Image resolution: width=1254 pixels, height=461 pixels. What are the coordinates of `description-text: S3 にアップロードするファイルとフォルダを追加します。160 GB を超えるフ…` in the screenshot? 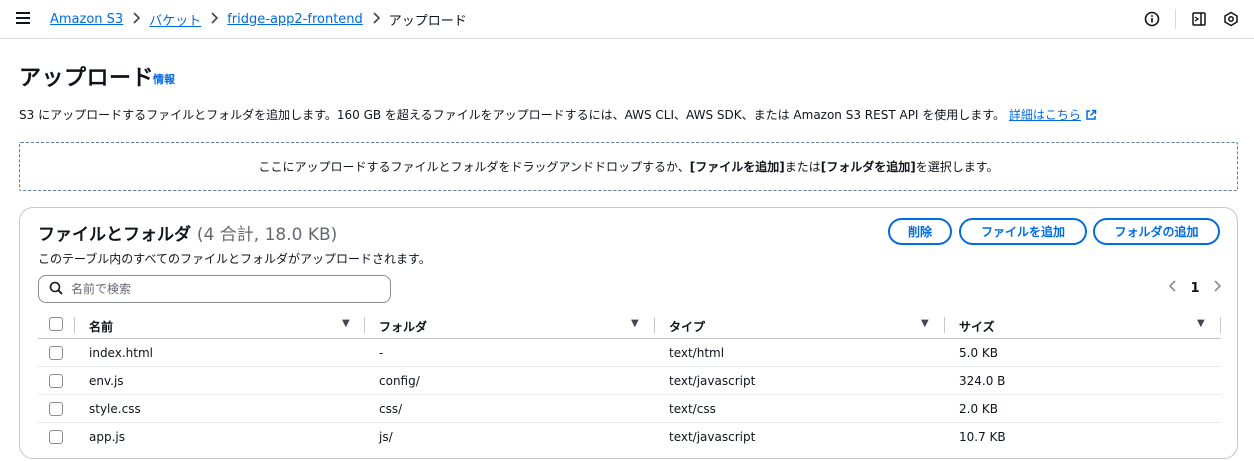 It's located at (512, 115).